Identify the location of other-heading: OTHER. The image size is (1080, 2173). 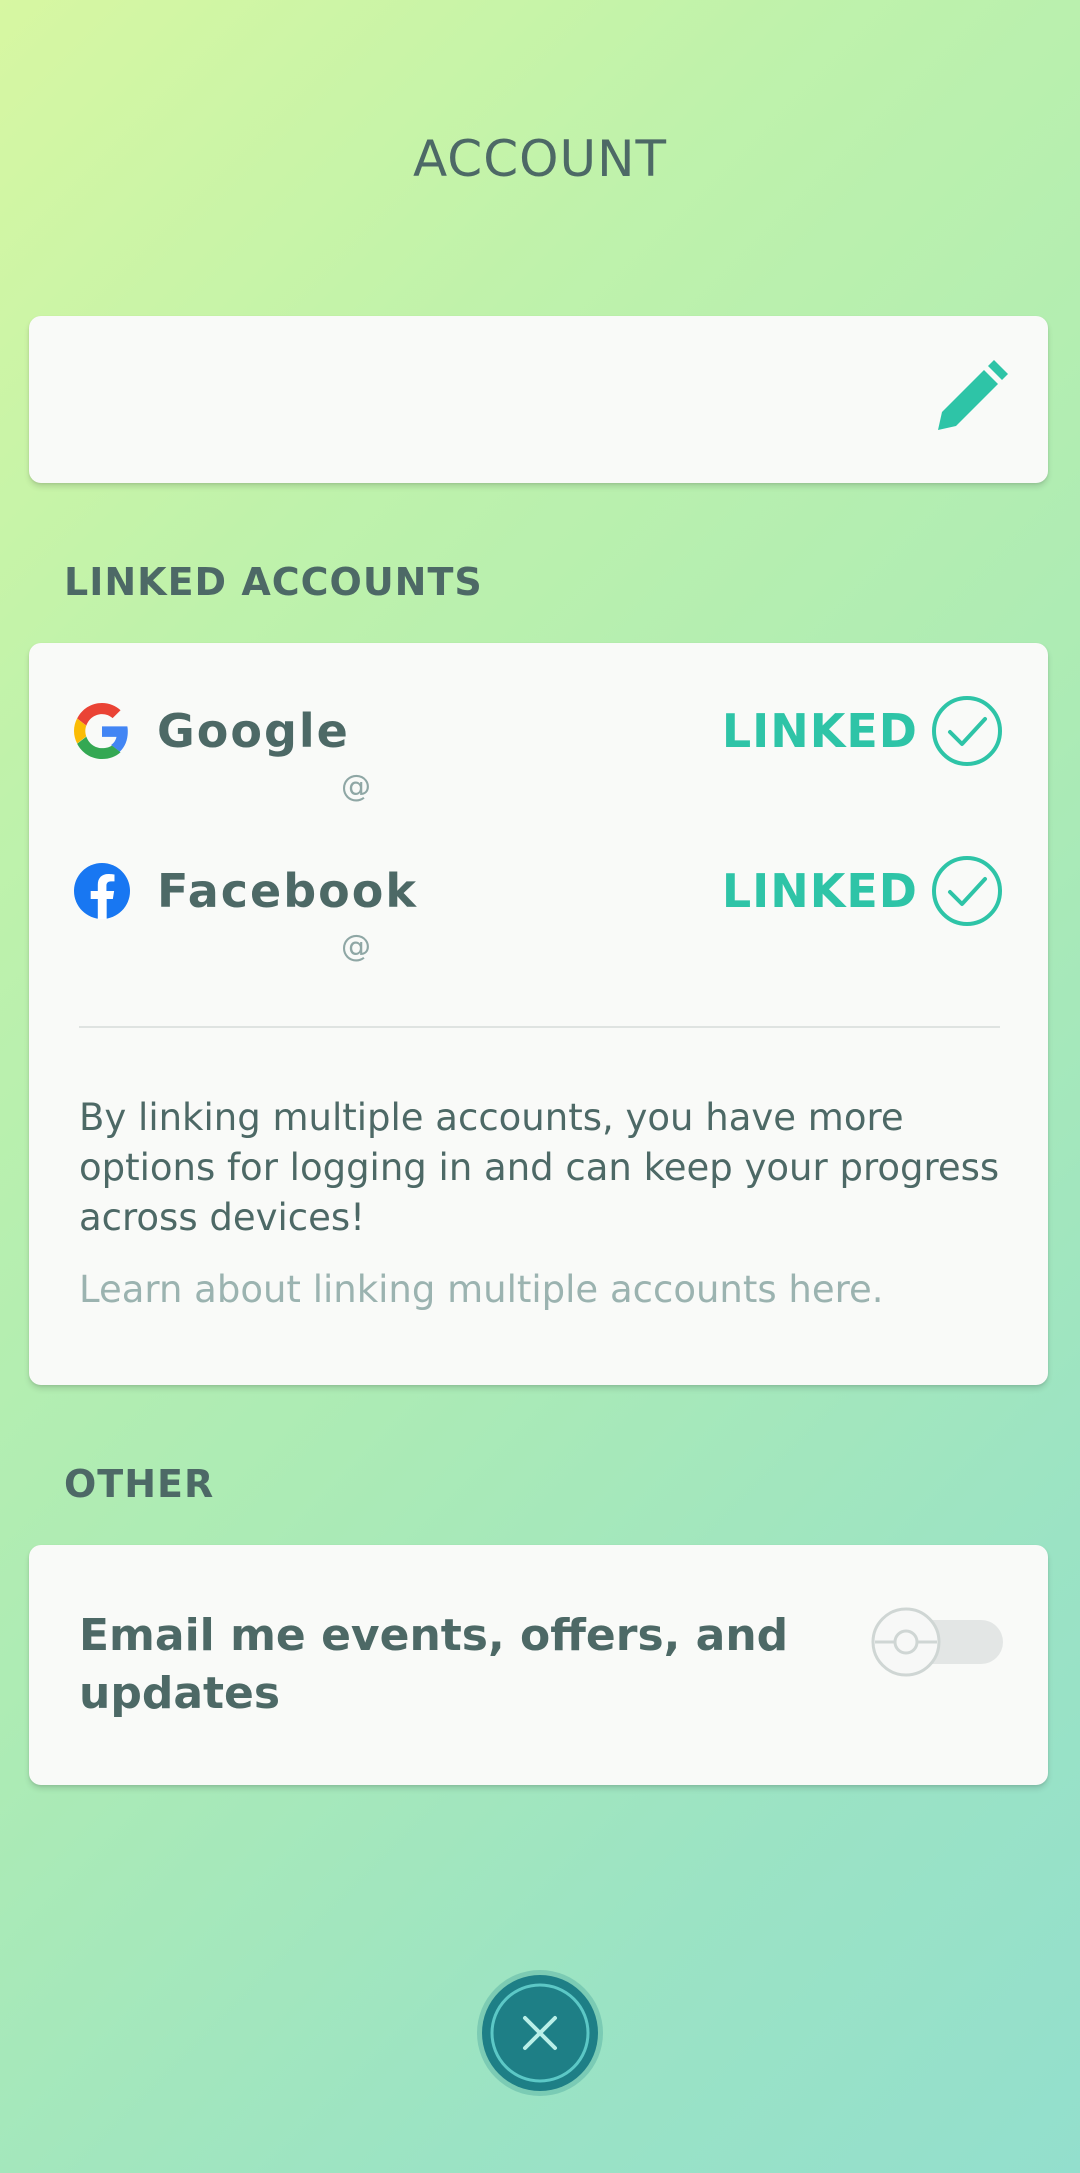
(139, 1484).